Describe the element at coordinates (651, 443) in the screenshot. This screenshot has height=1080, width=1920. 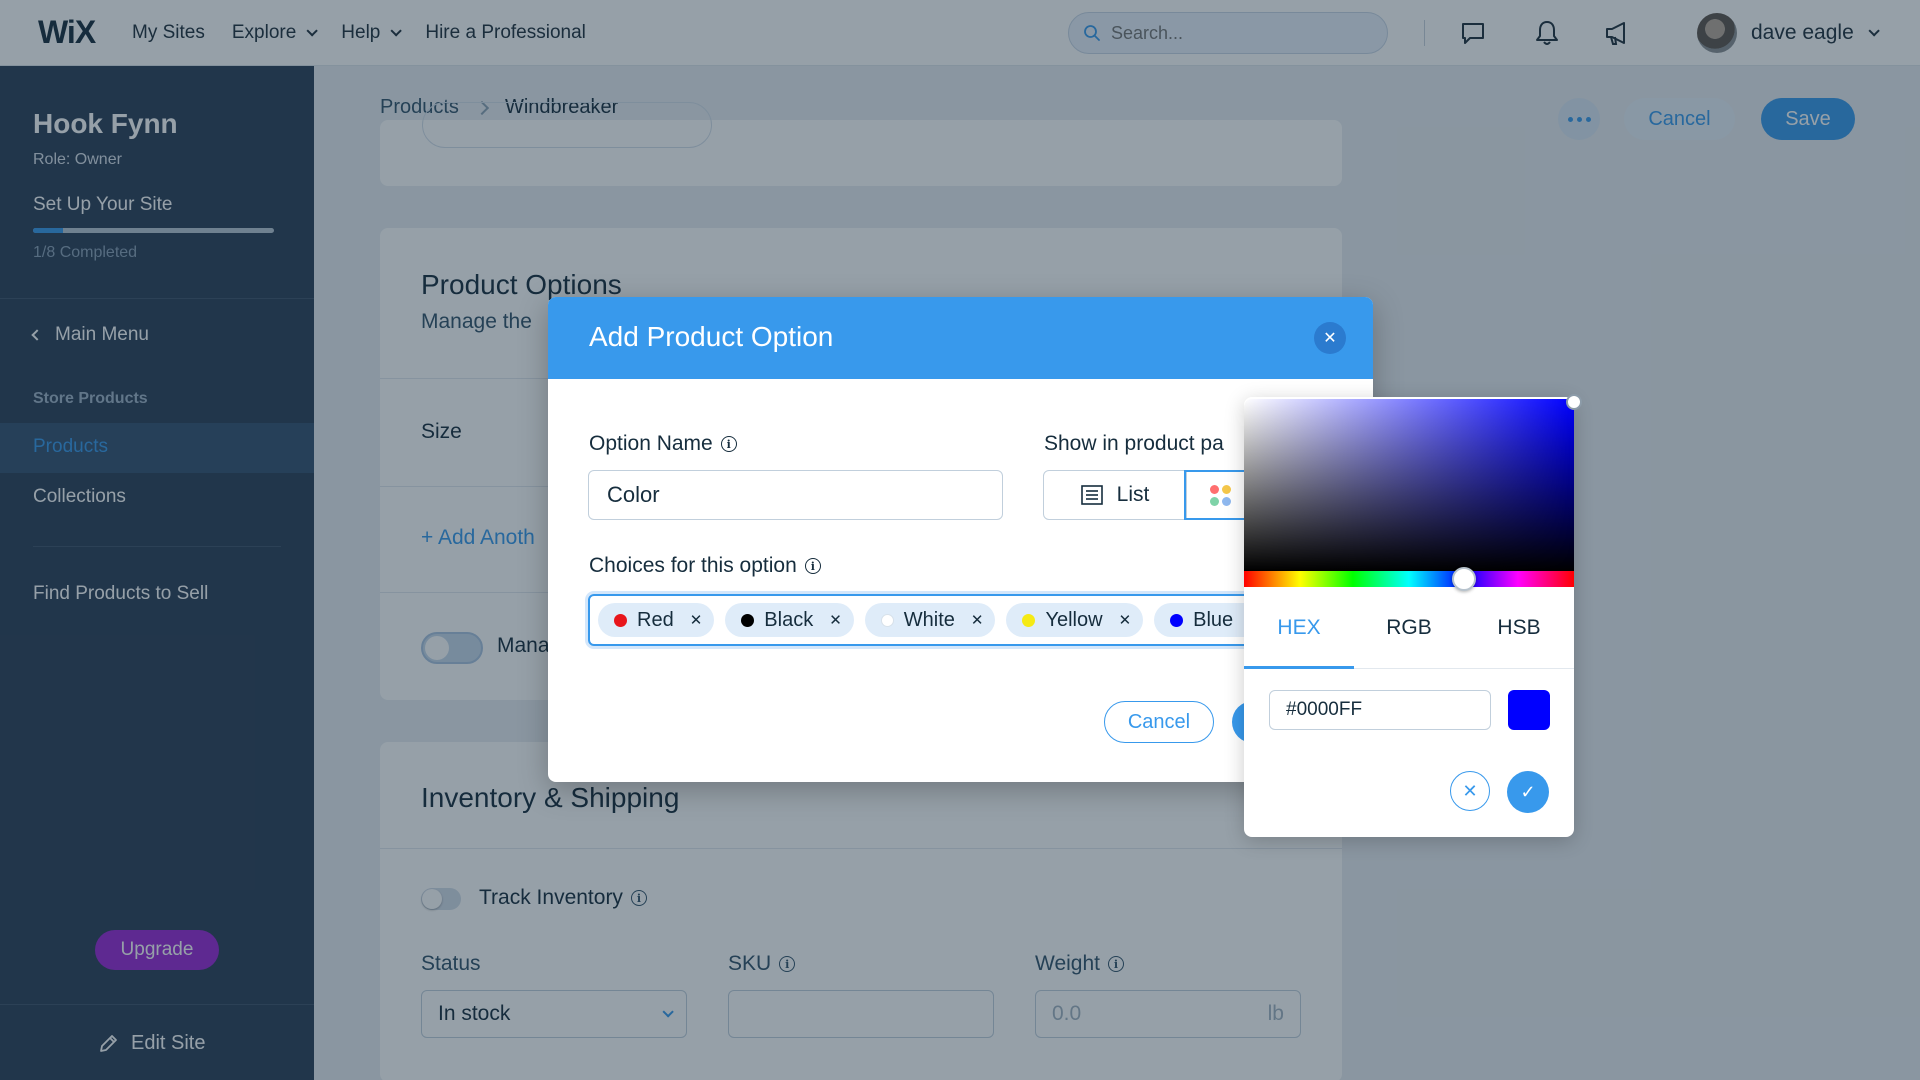
I see `option-name-label-text: Option Name` at that location.